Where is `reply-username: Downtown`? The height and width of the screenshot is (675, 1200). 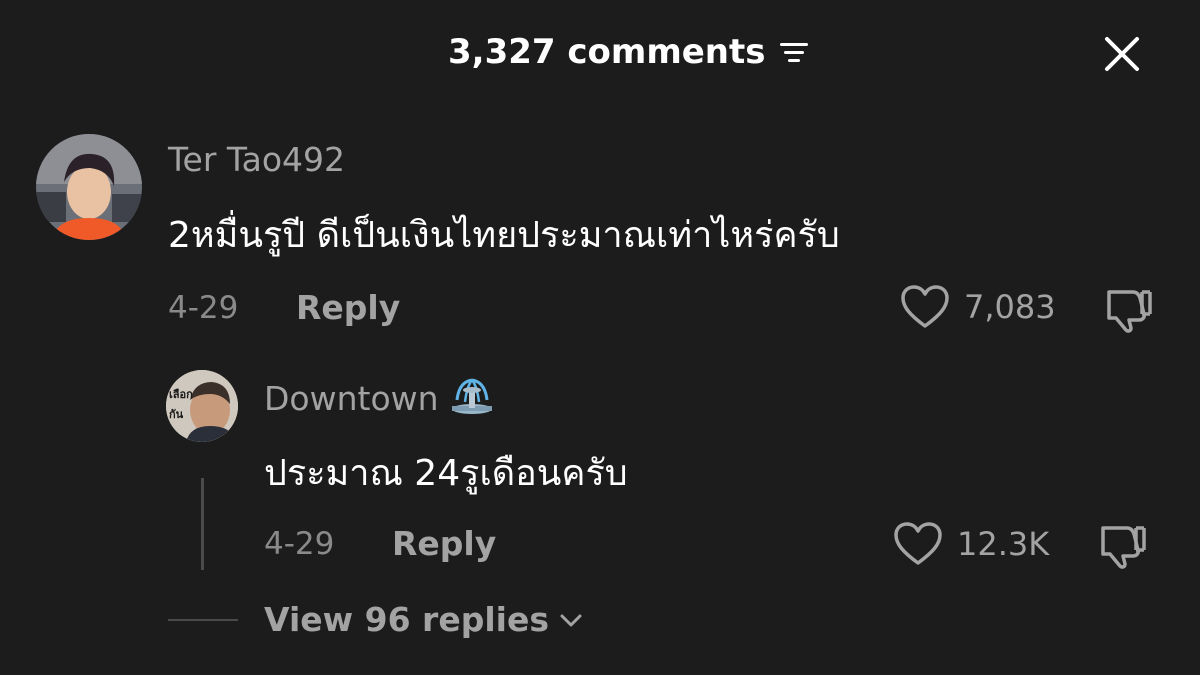 reply-username: Downtown is located at coordinates (379, 397).